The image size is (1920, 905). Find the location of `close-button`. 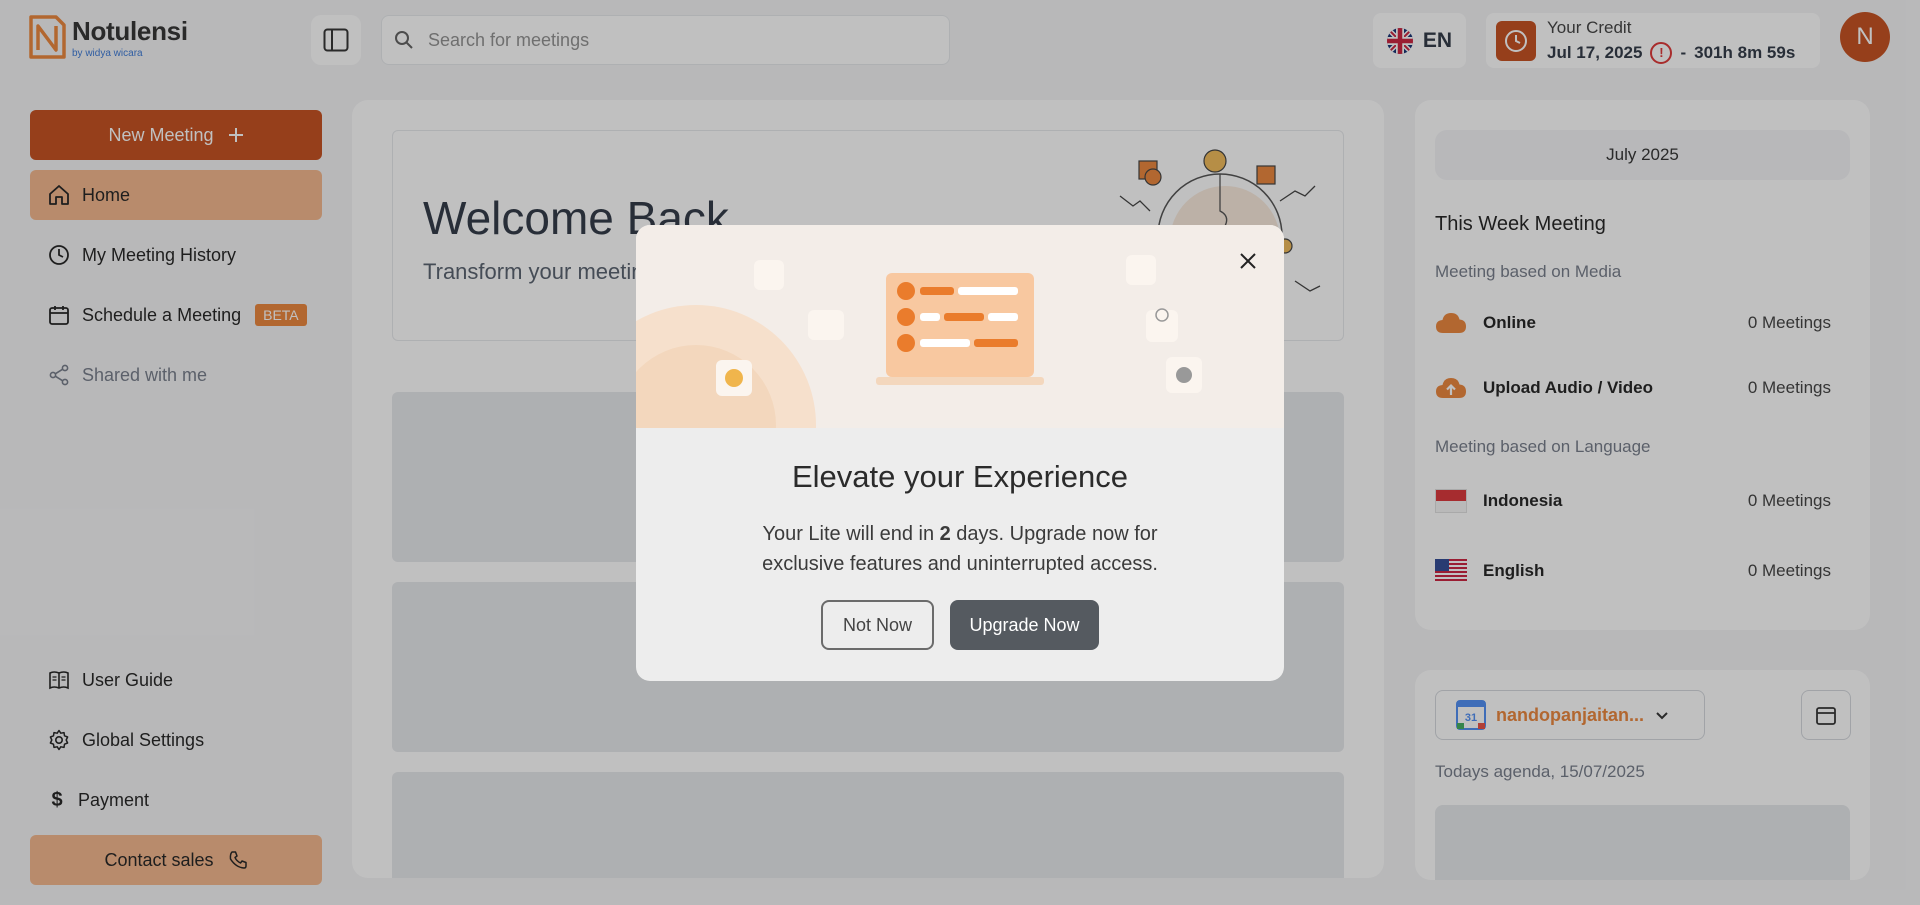

close-button is located at coordinates (1248, 261).